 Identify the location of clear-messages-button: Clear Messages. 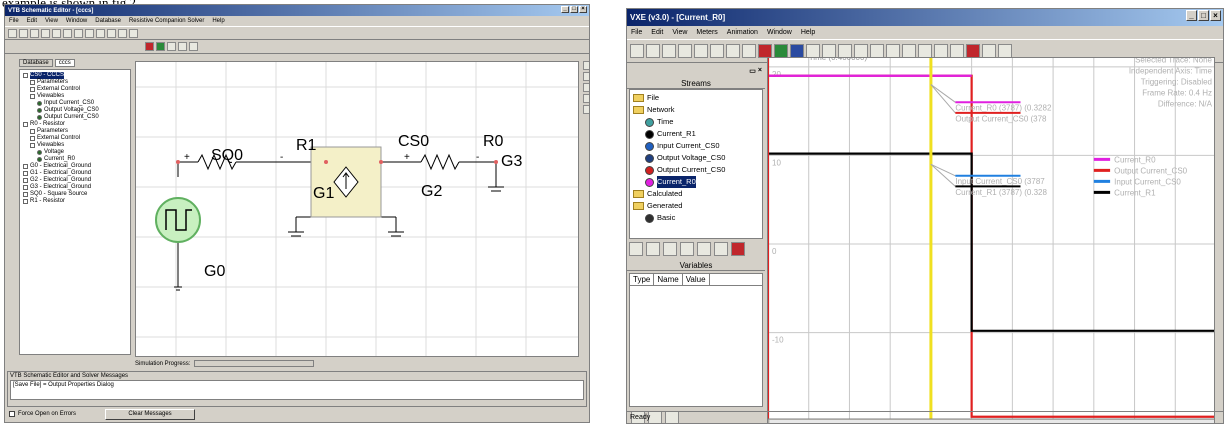
(150, 414).